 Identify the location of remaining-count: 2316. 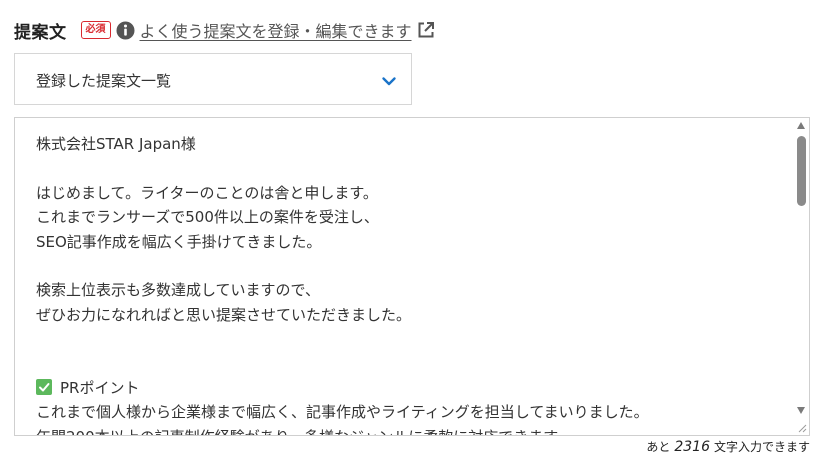
(692, 447).